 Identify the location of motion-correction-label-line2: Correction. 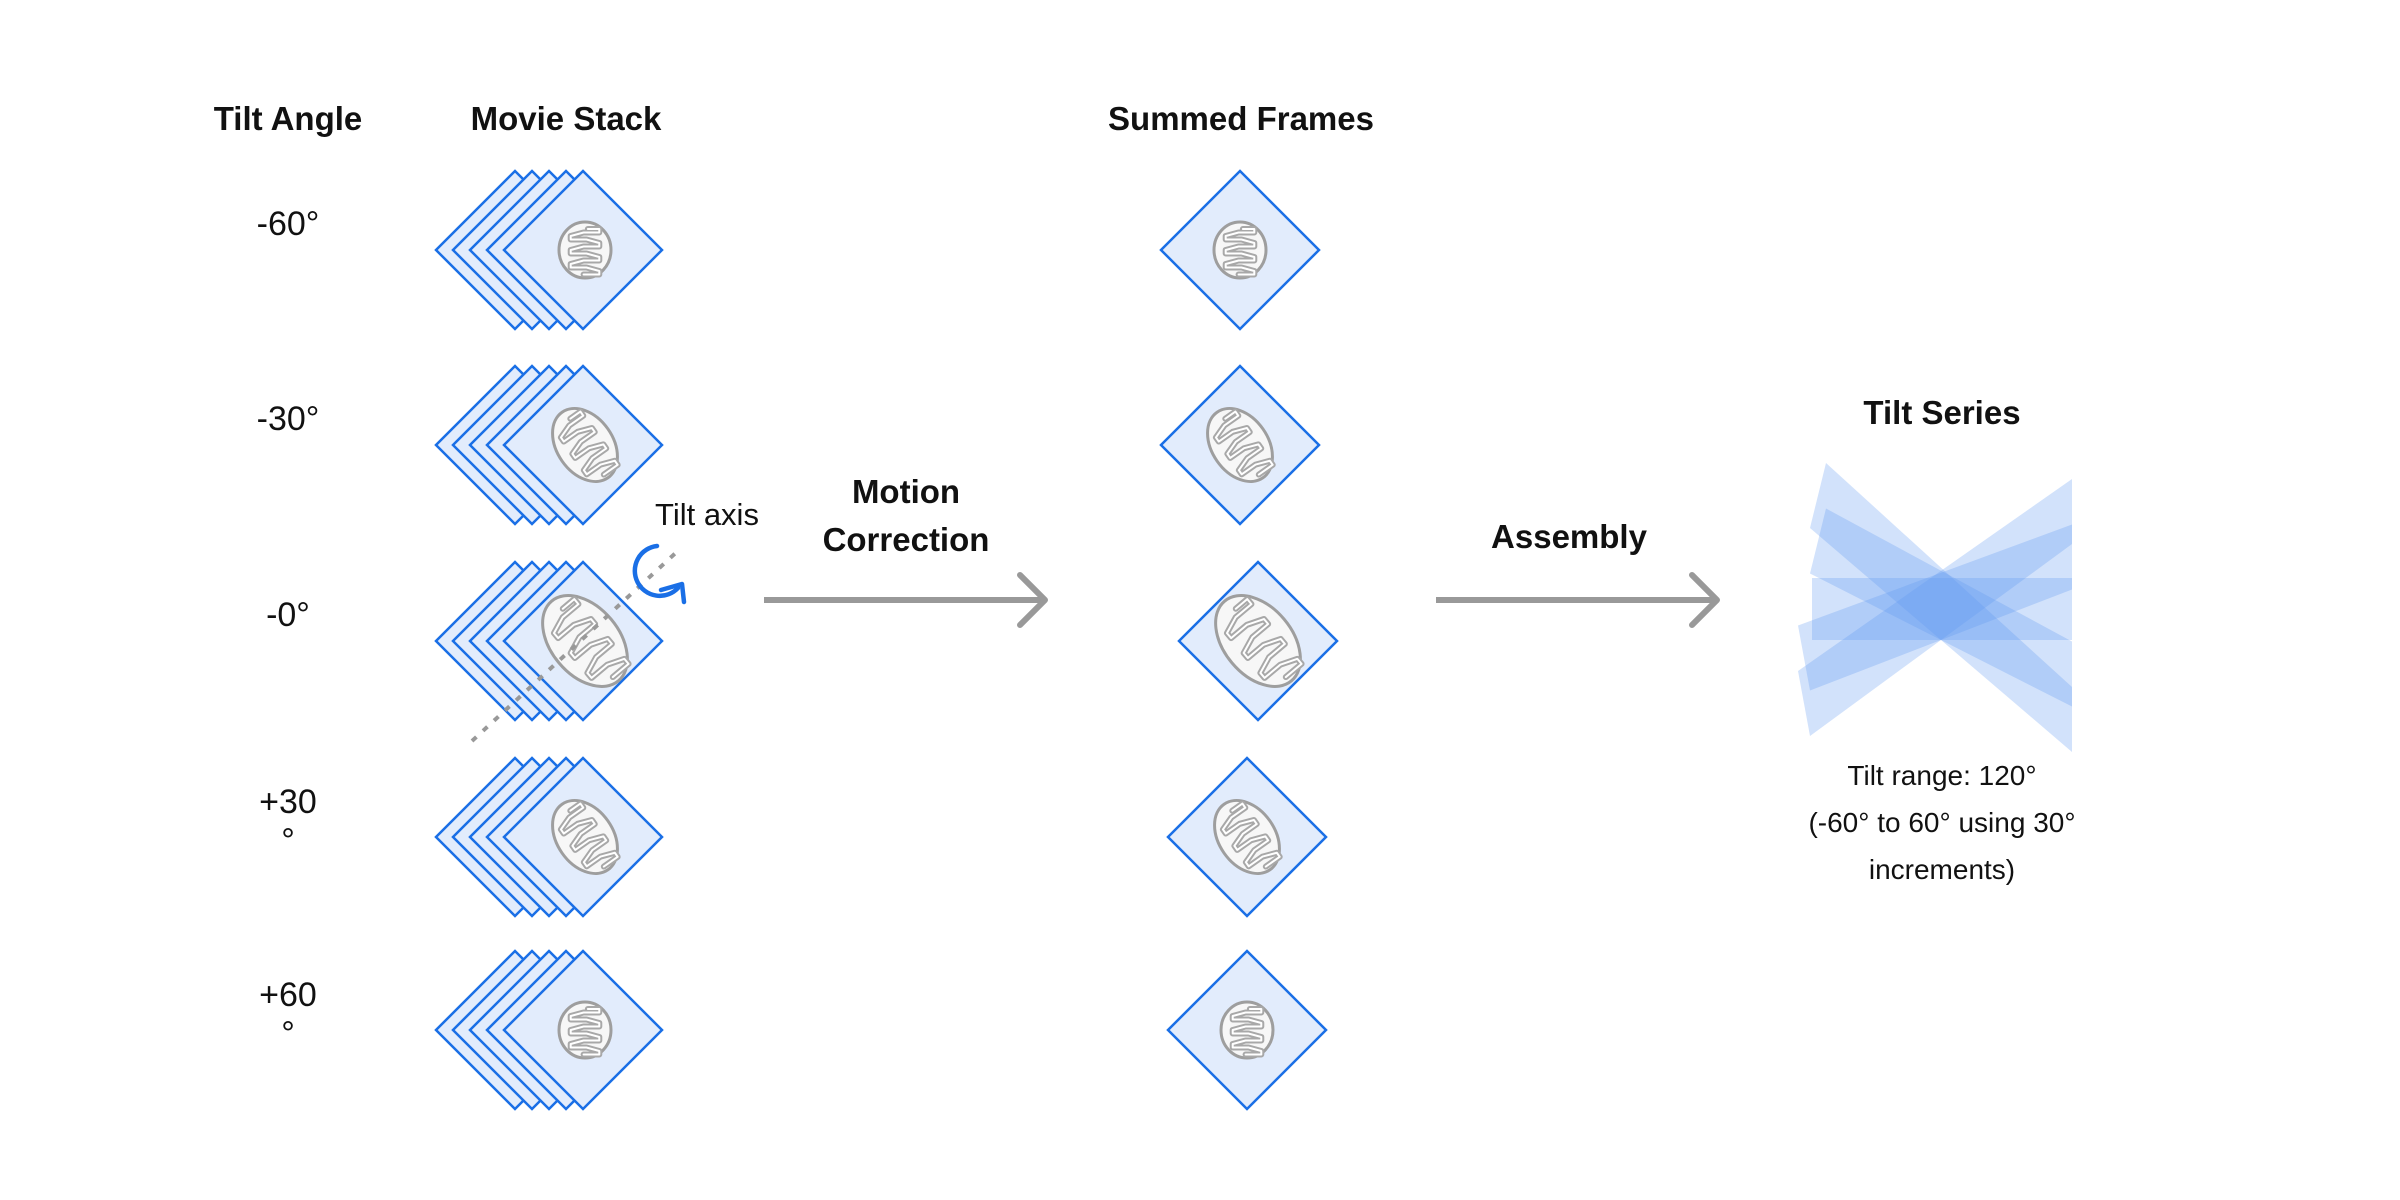
(906, 539).